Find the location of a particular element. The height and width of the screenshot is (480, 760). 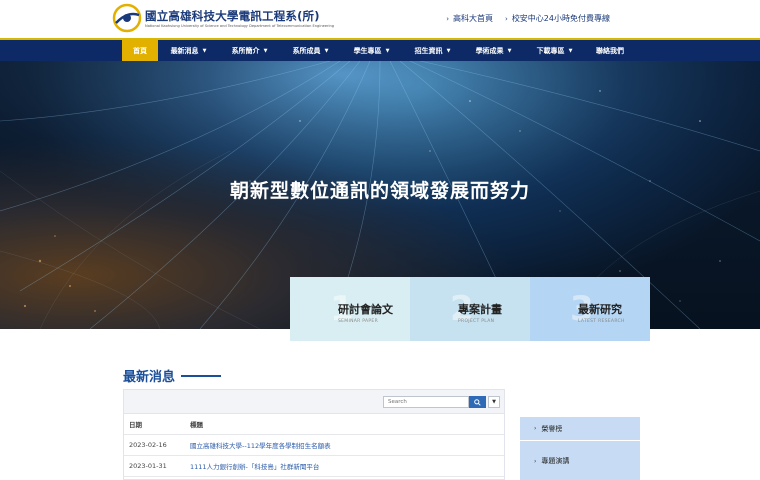

nav-item-news: 最新消息 ▼ is located at coordinates (188, 50).